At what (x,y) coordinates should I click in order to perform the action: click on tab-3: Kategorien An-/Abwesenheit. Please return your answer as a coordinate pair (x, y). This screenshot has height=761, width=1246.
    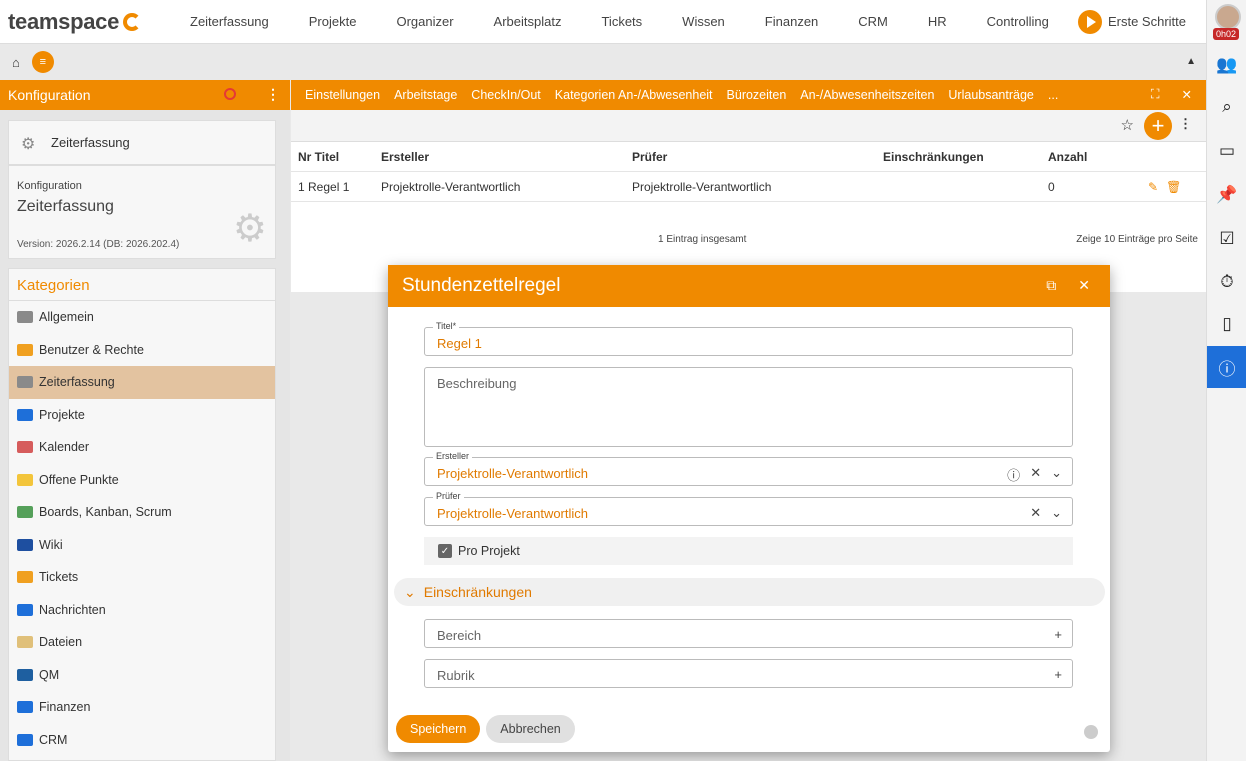
    Looking at the image, I should click on (634, 95).